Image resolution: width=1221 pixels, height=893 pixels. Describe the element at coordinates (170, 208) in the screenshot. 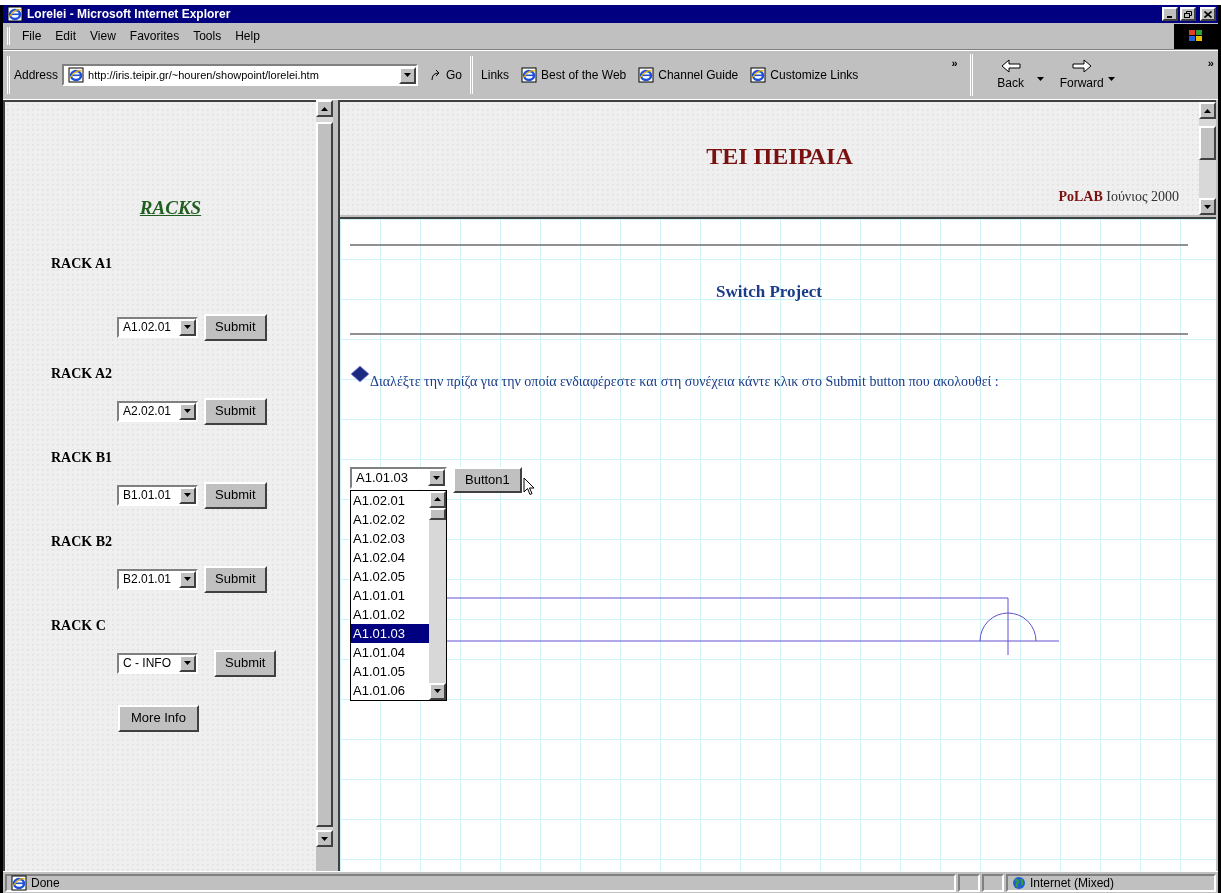

I see `racks-heading: RACKS` at that location.